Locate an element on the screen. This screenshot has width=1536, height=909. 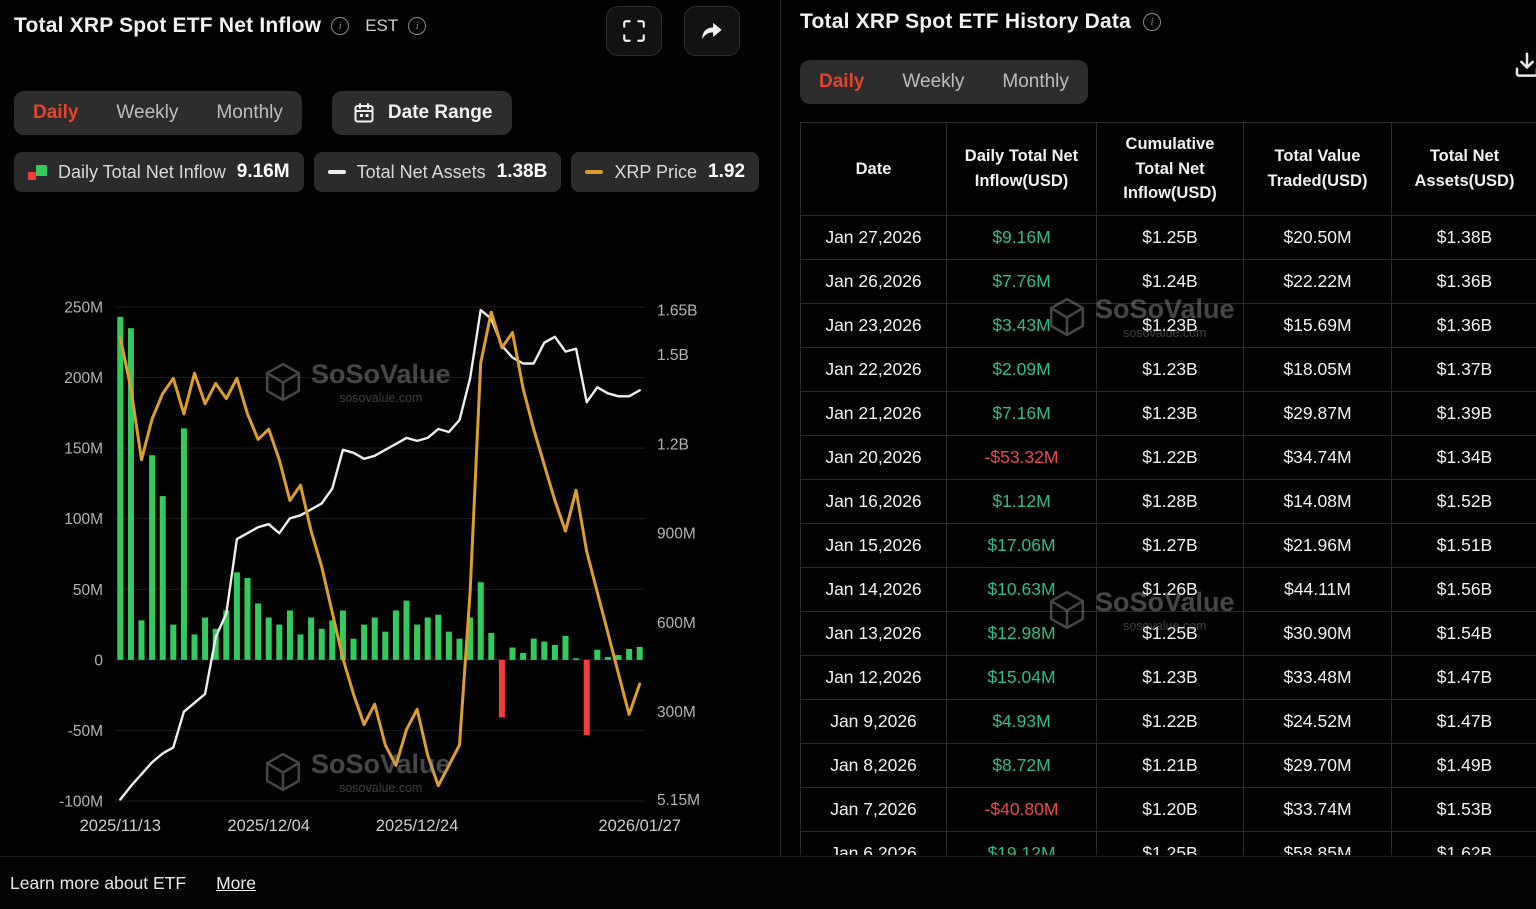
history-row: Jan 26,2026 $7.76M $1.24B $22.22M $1.36B is located at coordinates (1168, 281).